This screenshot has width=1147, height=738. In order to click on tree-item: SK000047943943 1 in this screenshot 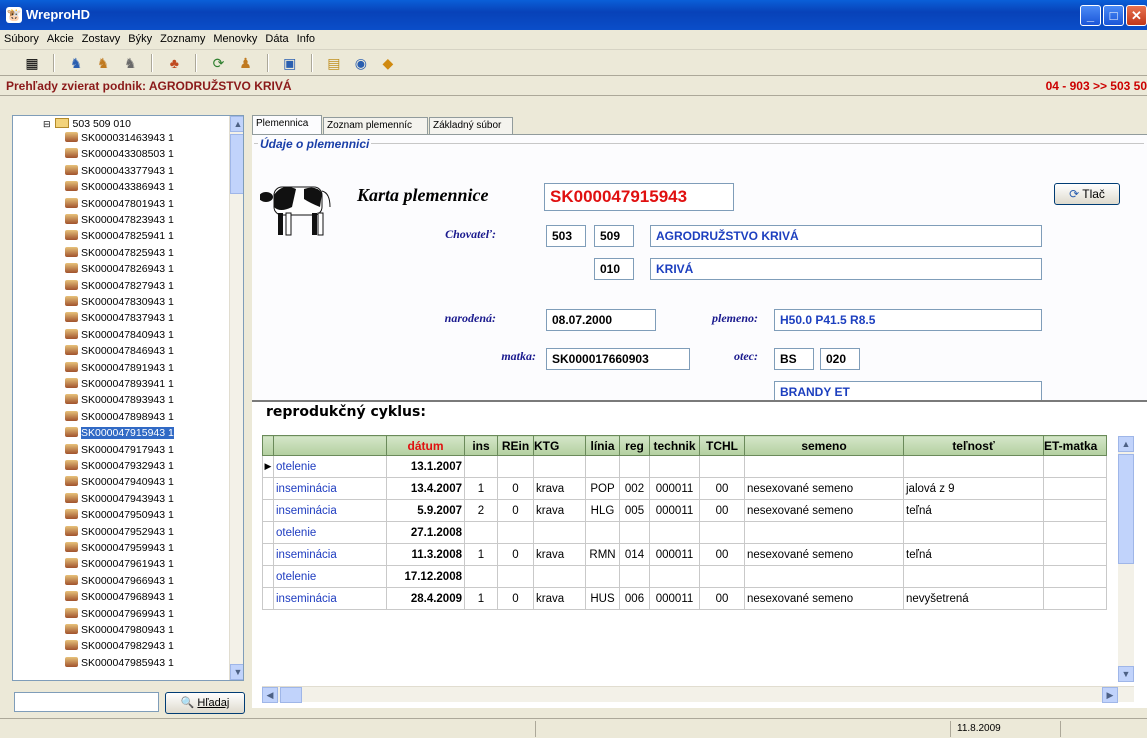, I will do `click(119, 499)`.